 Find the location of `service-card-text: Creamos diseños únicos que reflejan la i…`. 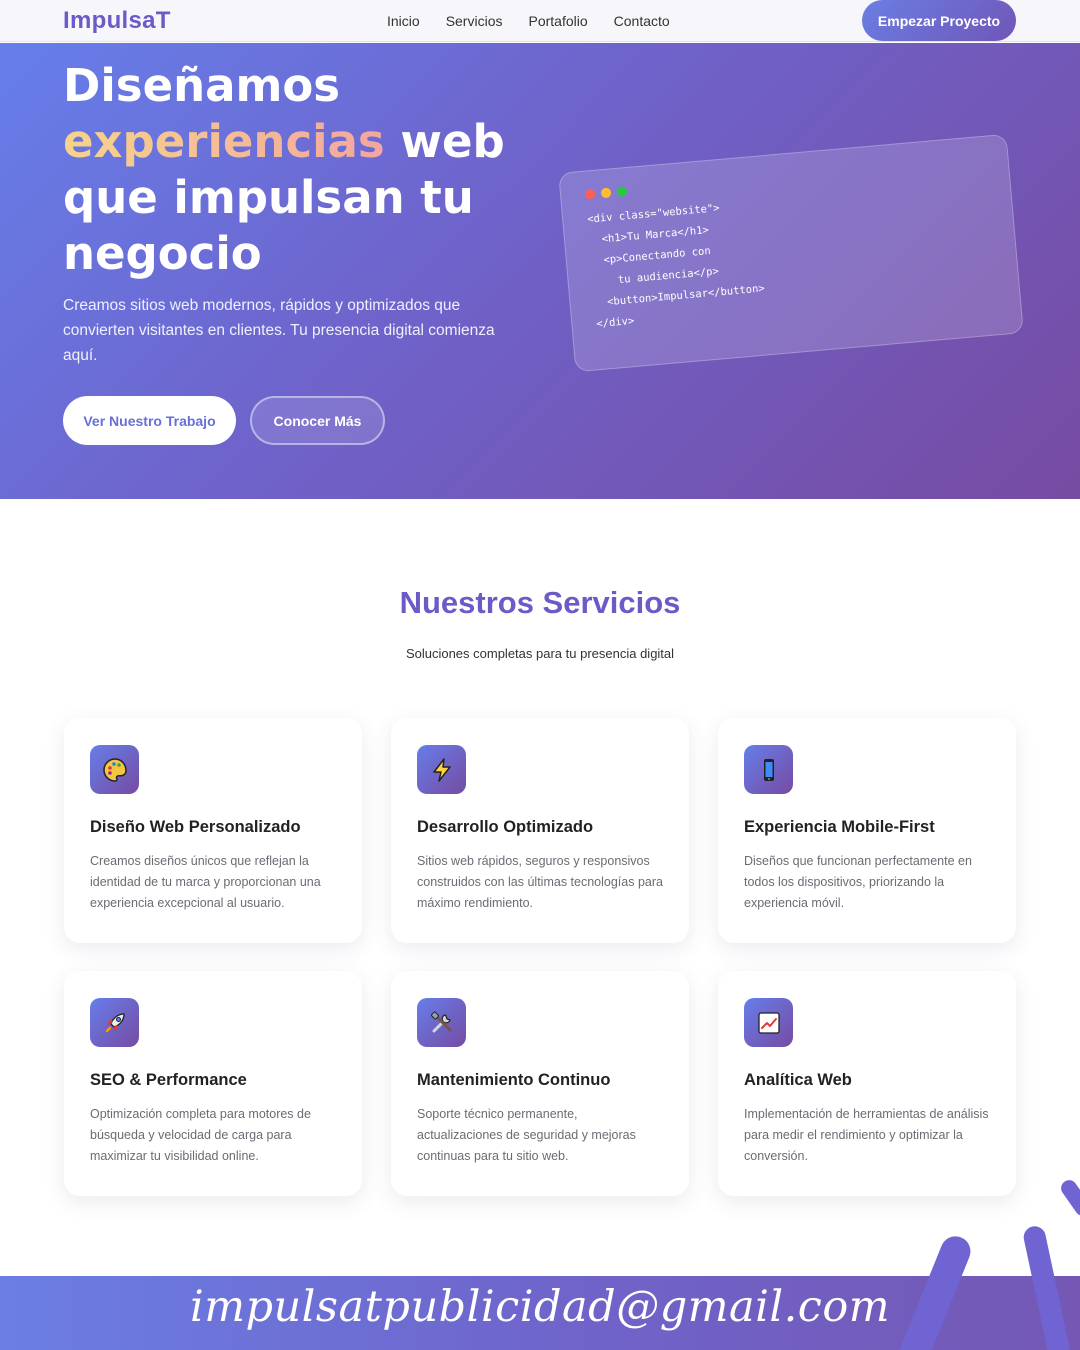

service-card-text: Creamos diseños únicos que reflejan la i… is located at coordinates (205, 882).